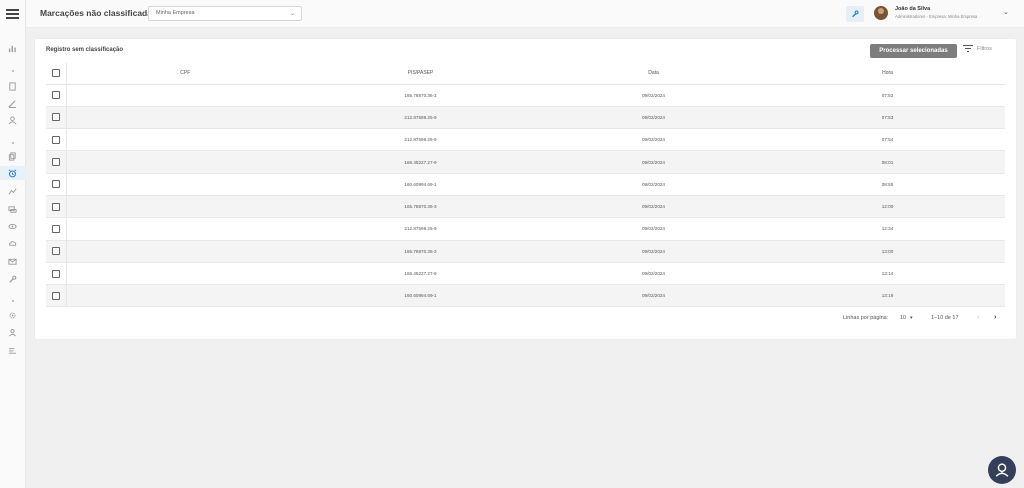 The height and width of the screenshot is (488, 1024). I want to click on chevron-right-icon: ›, so click(995, 317).